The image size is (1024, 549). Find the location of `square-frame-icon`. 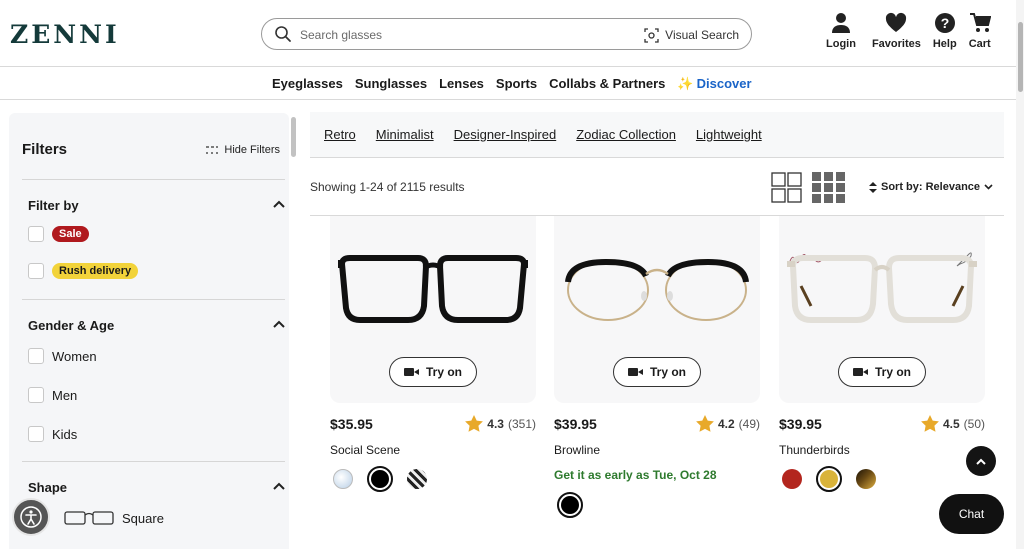

square-frame-icon is located at coordinates (89, 518).